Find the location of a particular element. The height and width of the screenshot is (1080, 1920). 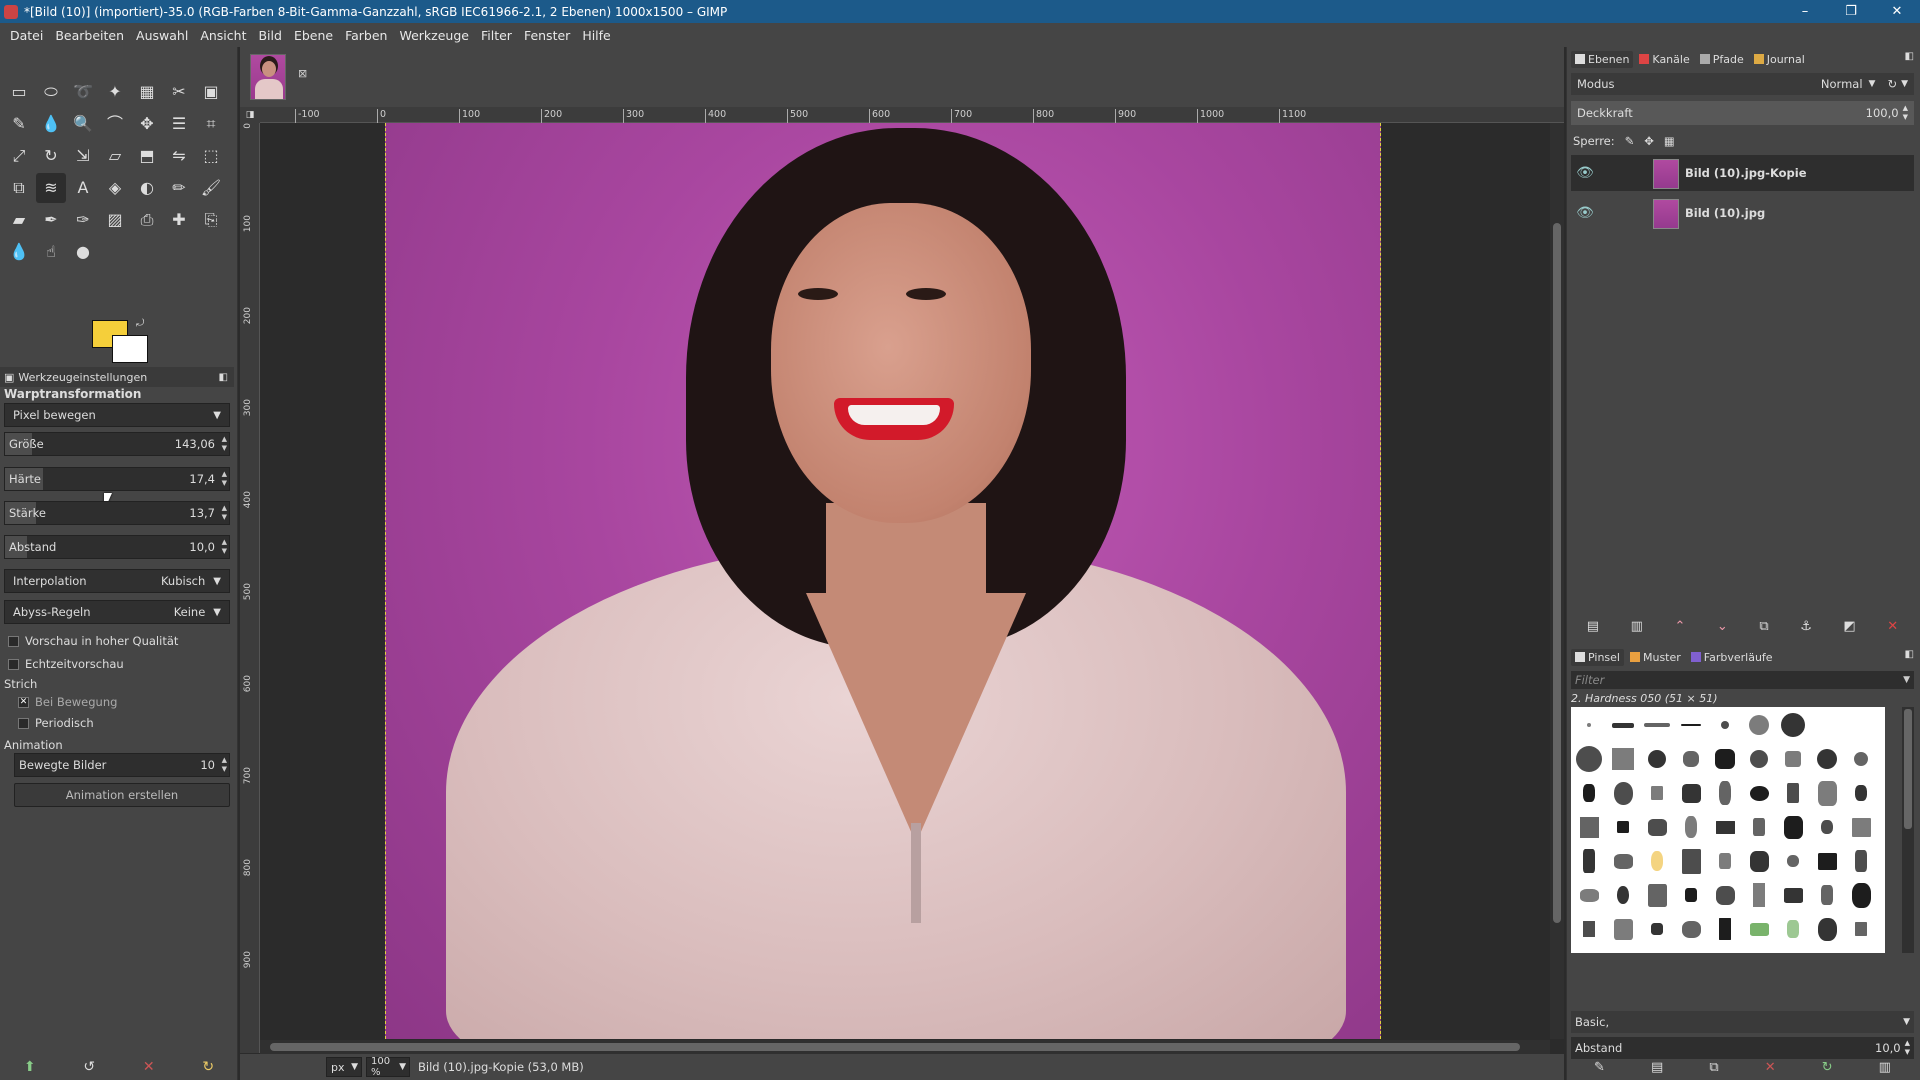

mode-dropdown: Modus Normal ▼ ↻ ▼ is located at coordinates (1742, 84).